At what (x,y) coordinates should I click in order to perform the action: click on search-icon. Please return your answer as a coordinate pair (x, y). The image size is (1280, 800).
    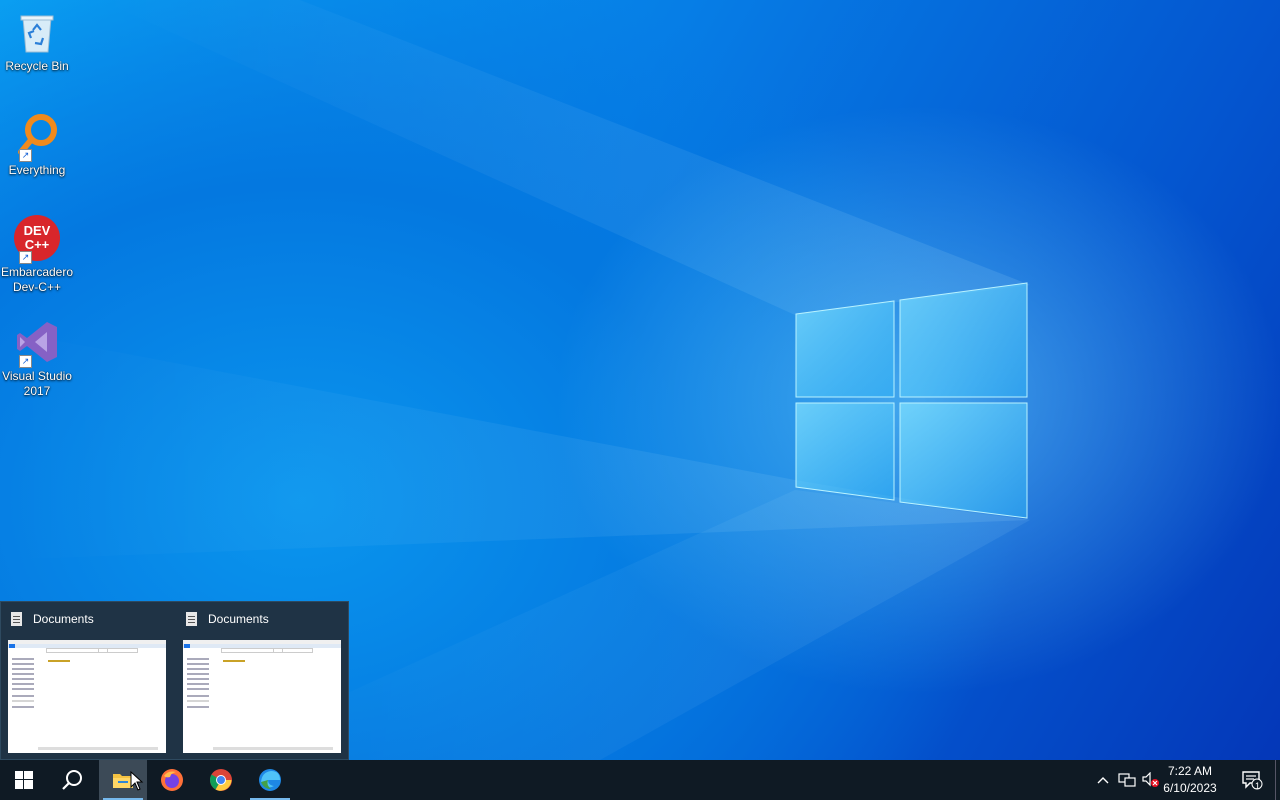
    Looking at the image, I should click on (72, 780).